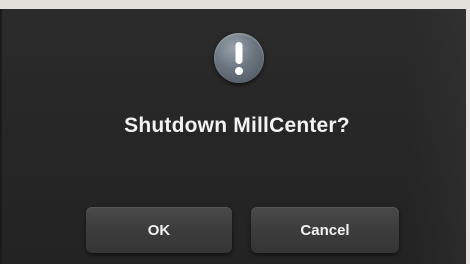 The width and height of the screenshot is (470, 264). Describe the element at coordinates (239, 58) in the screenshot. I see `exclamation-icon` at that location.